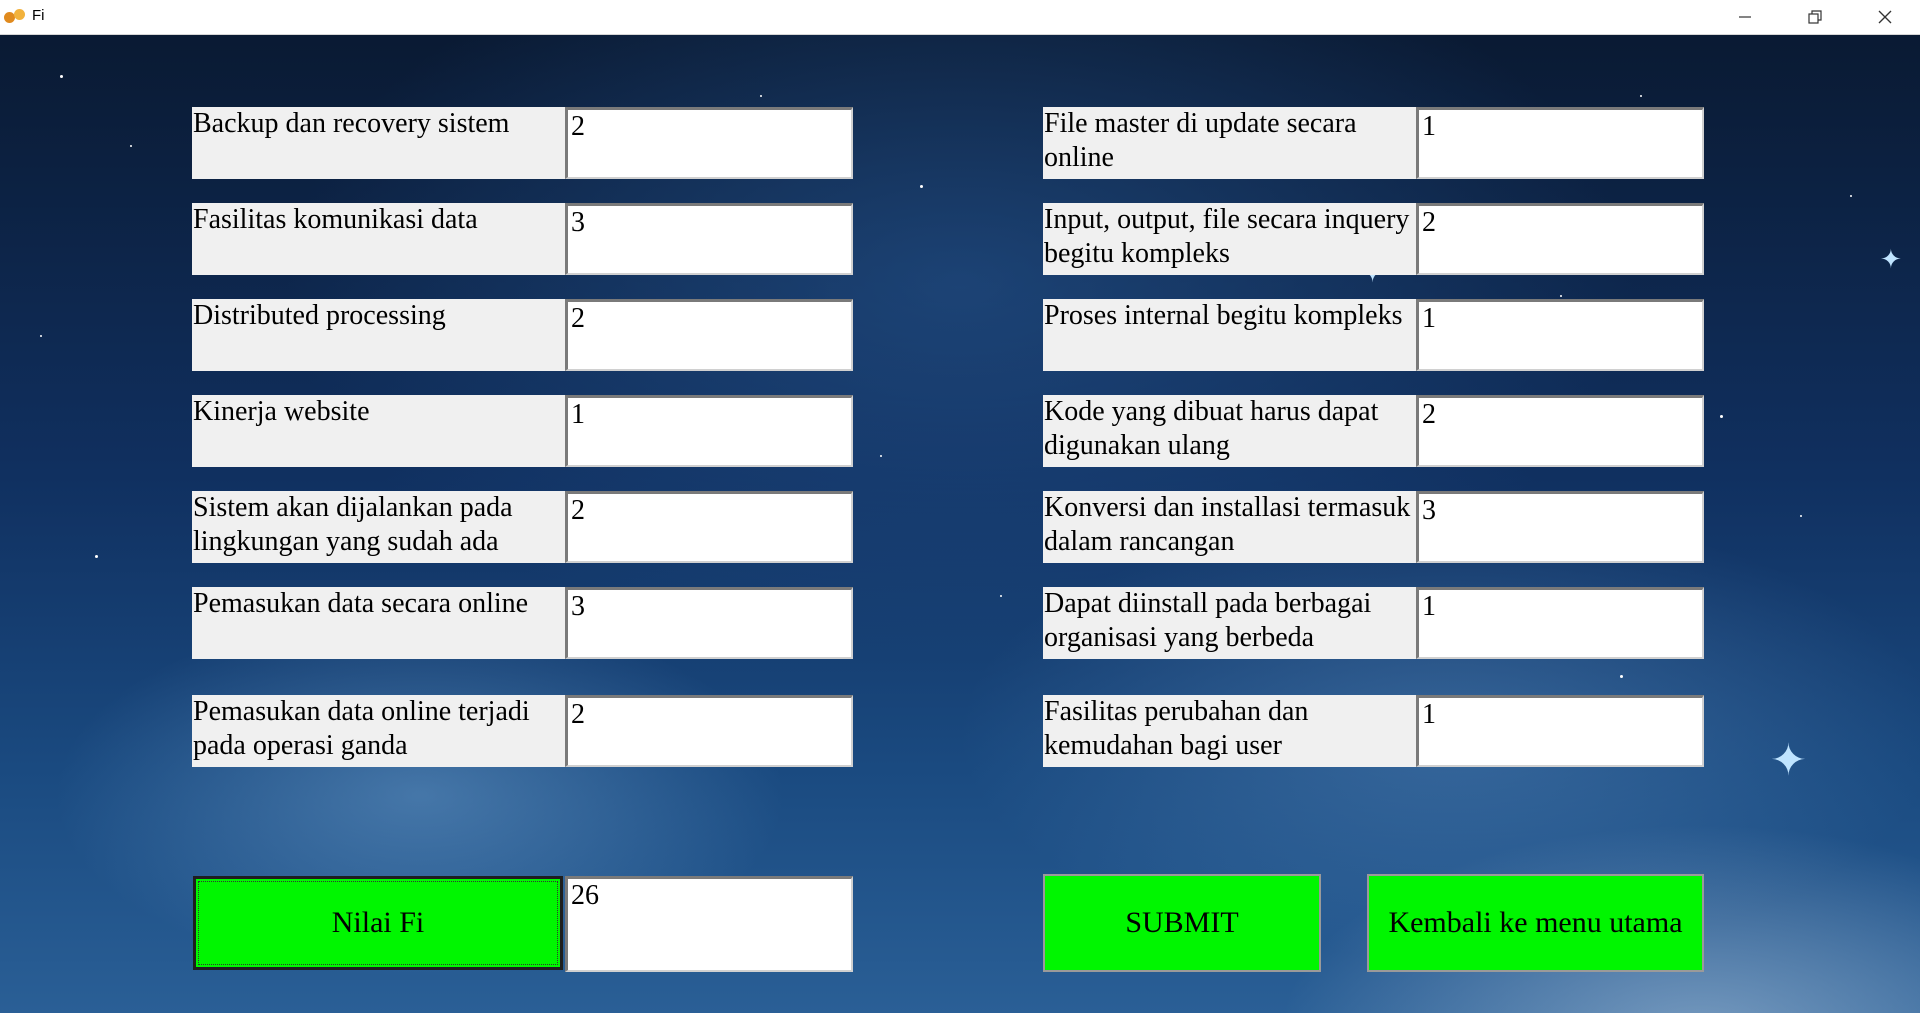  Describe the element at coordinates (378, 923) in the screenshot. I see `nilai-fi-button: Nilai Fi` at that location.